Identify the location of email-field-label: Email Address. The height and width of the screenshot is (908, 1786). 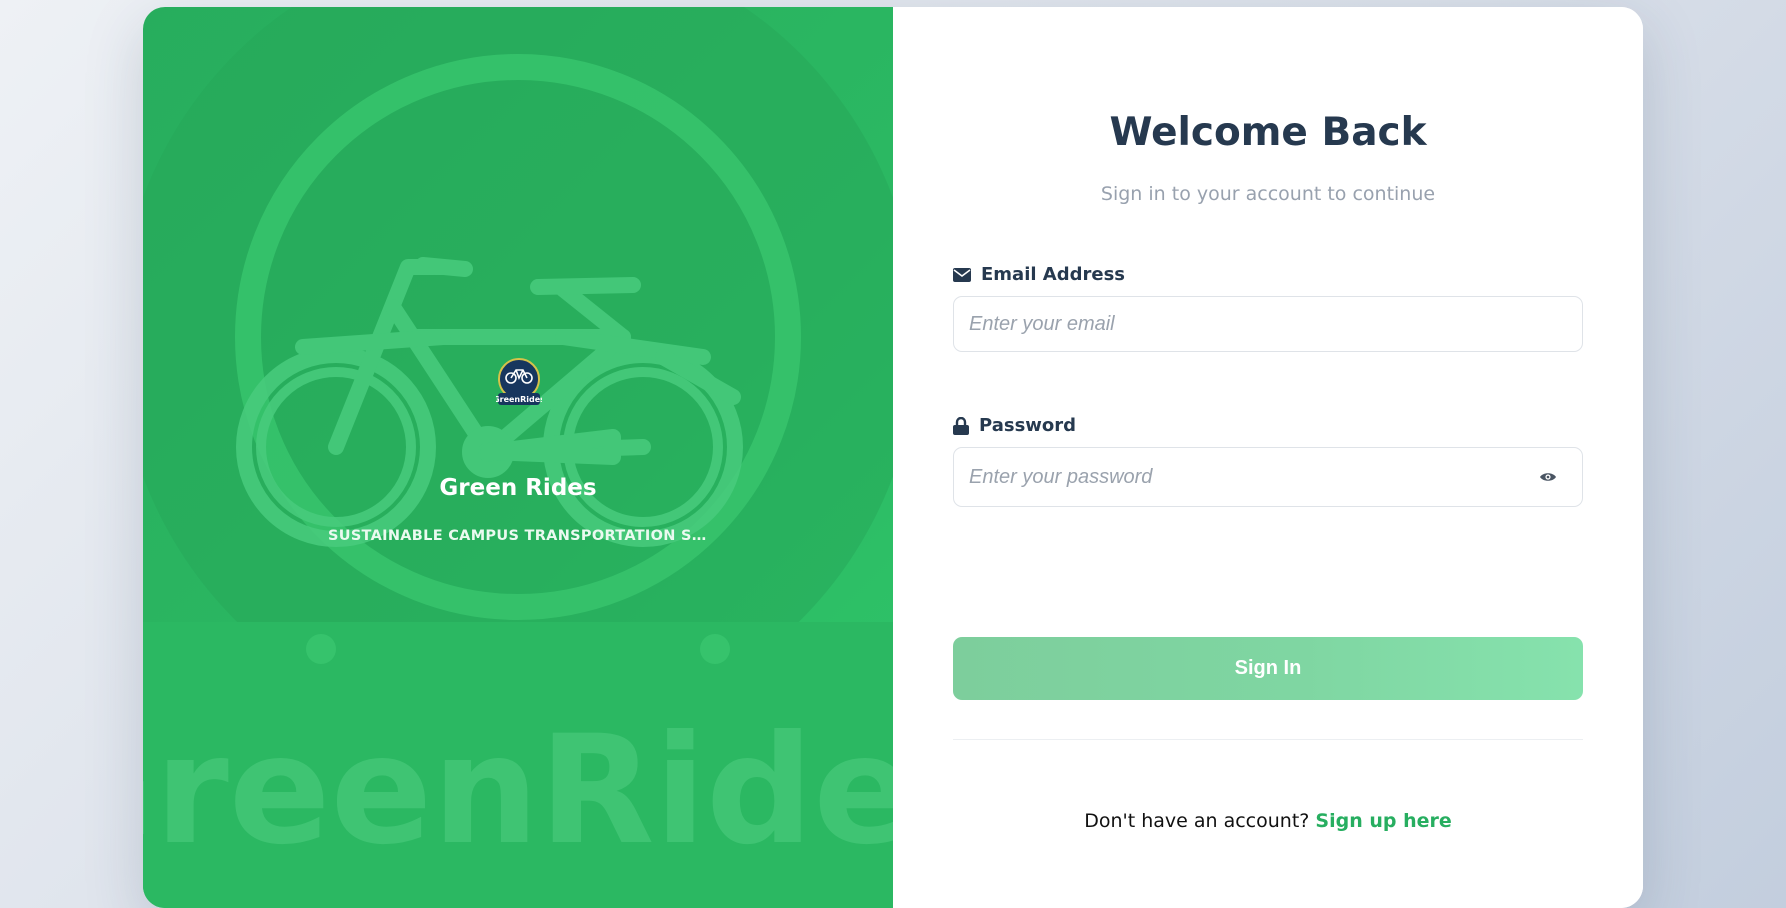
(1039, 274).